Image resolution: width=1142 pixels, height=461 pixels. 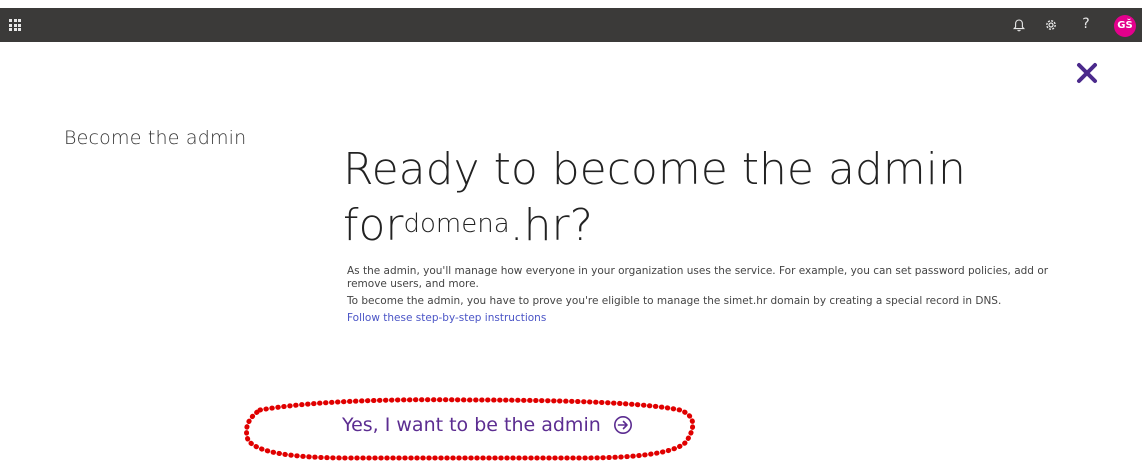 I want to click on sidebar-title: Become the admin, so click(x=155, y=138).